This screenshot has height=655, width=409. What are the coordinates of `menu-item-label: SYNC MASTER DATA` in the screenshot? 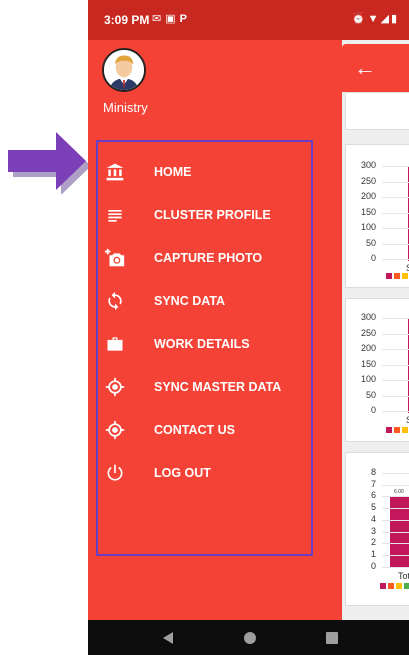 It's located at (218, 387).